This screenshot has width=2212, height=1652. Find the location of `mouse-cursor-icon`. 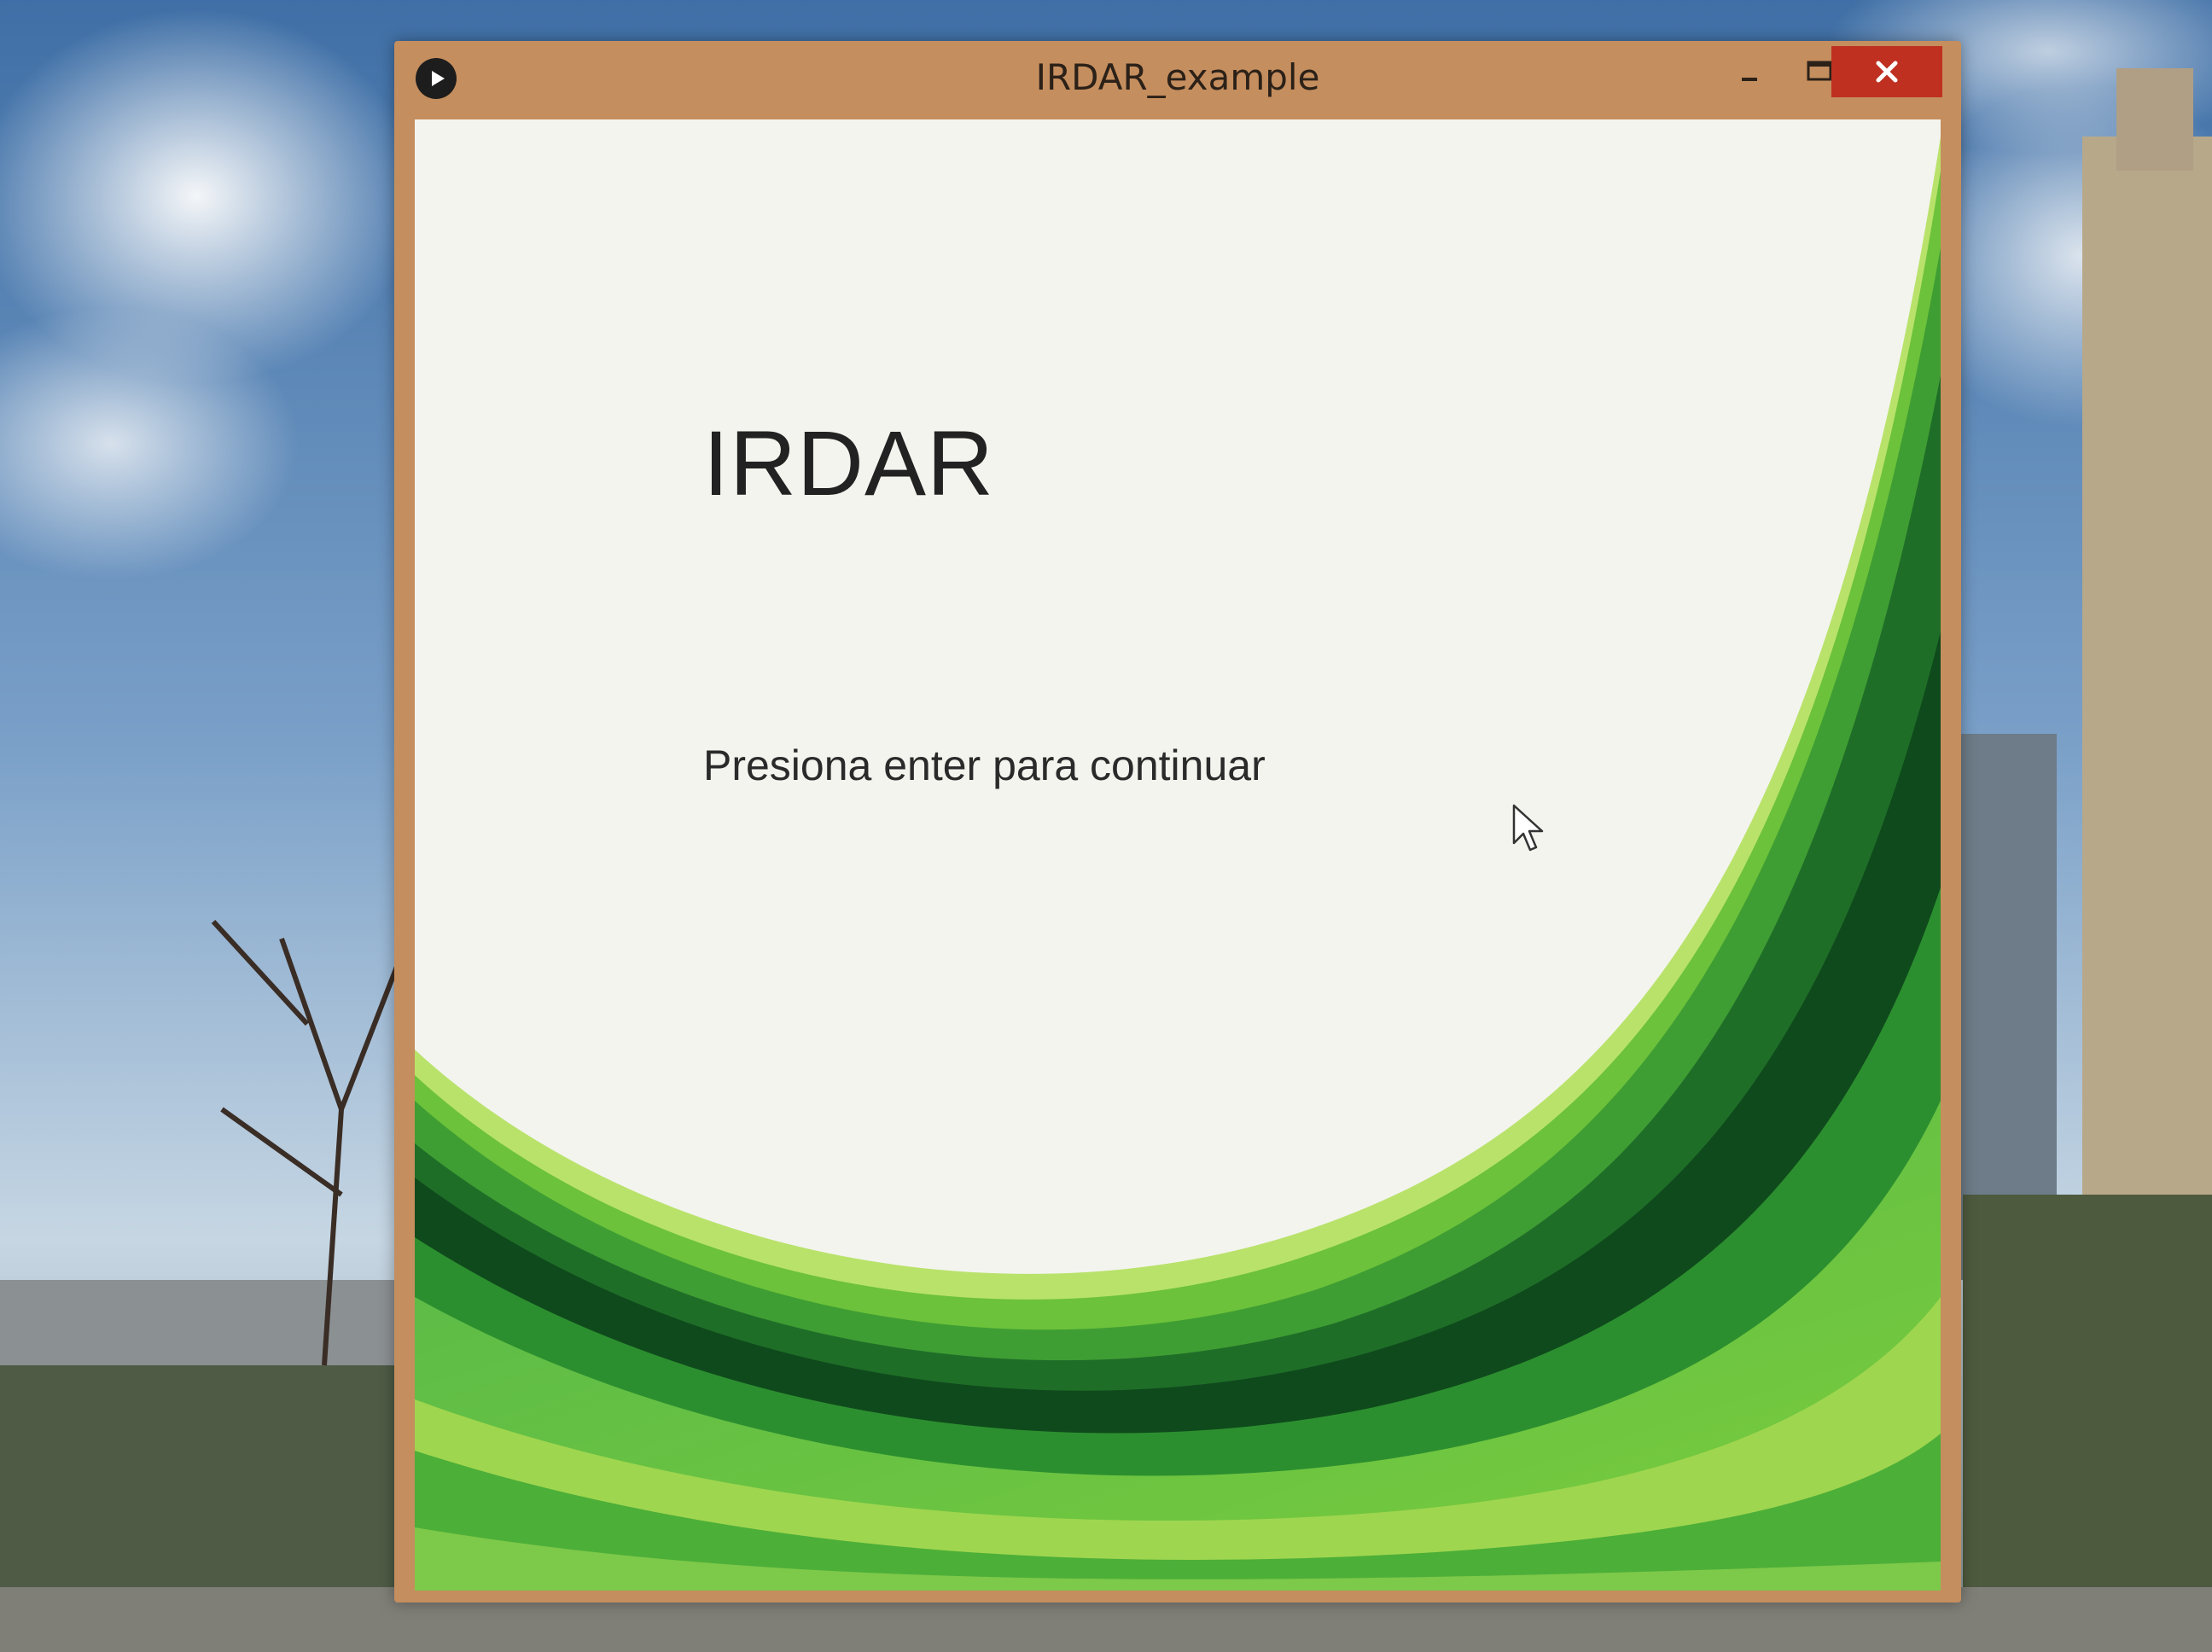

mouse-cursor-icon is located at coordinates (1528, 828).